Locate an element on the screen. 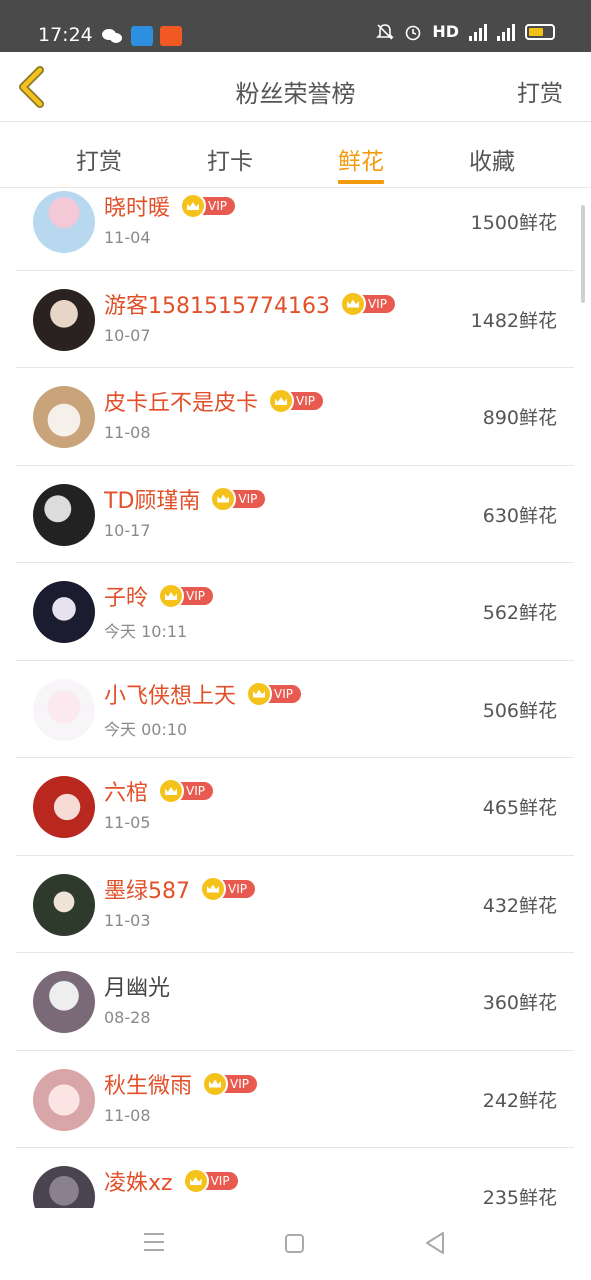  status-bar: 17:24 HD is located at coordinates (295, 26).